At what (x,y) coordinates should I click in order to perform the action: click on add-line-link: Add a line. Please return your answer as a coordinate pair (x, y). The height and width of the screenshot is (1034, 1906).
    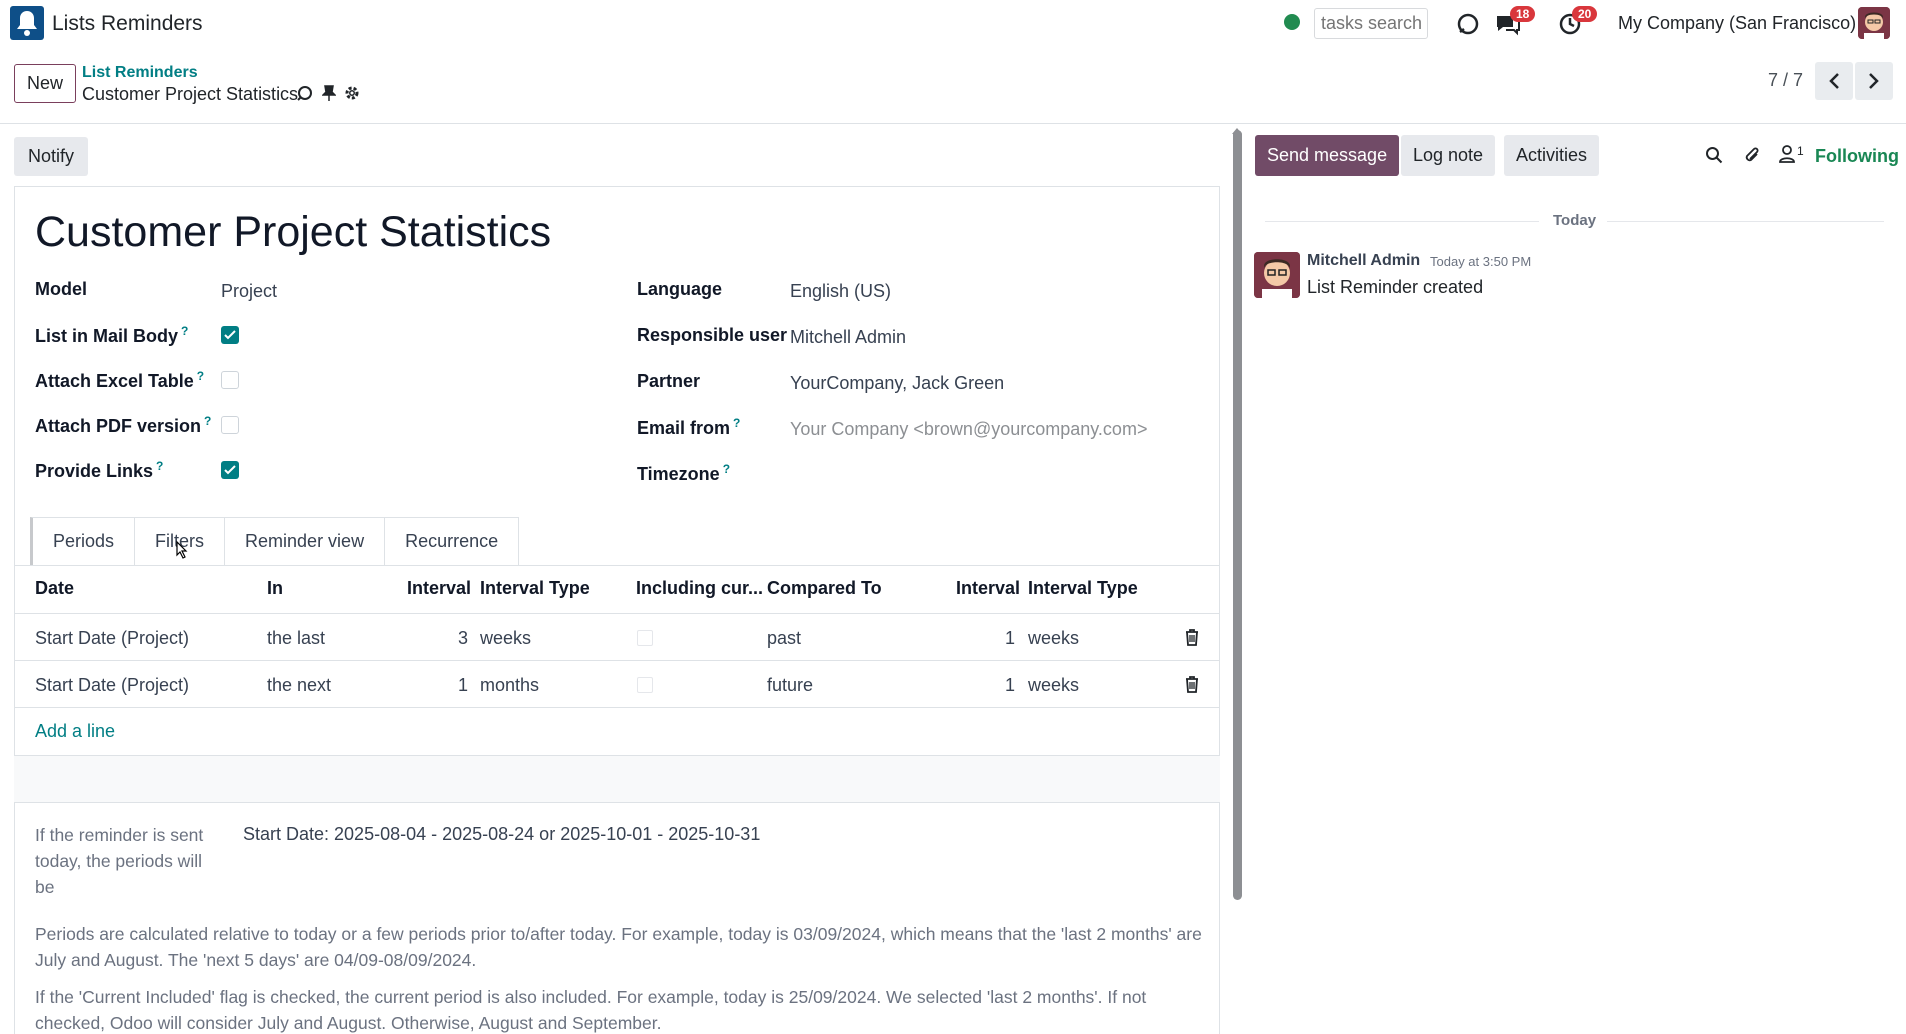
    Looking at the image, I should click on (75, 731).